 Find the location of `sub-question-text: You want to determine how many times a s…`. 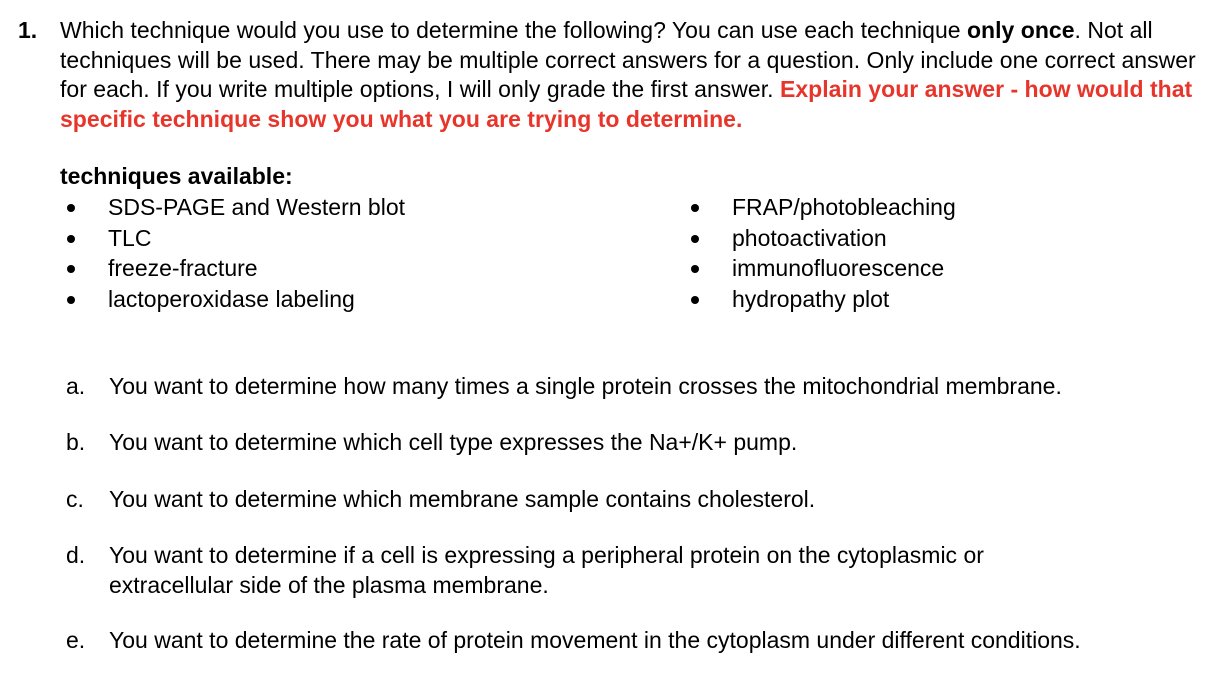

sub-question-text: You want to determine how many times a s… is located at coordinates (585, 386).